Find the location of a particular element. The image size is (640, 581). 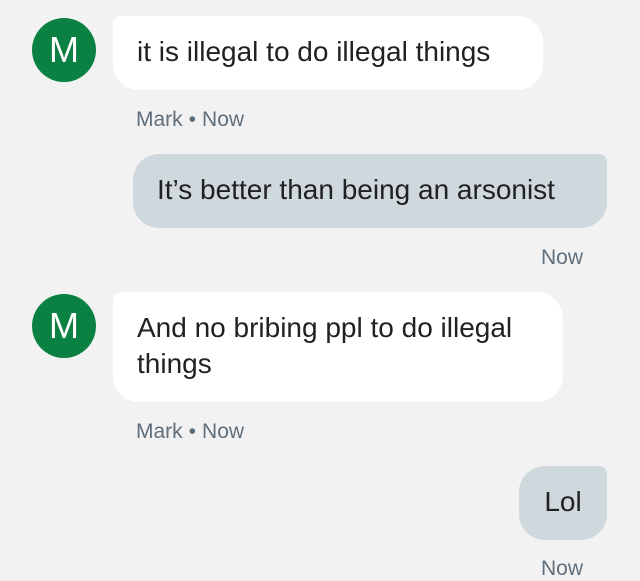

outgoing-message-bubble: Lol is located at coordinates (563, 503).